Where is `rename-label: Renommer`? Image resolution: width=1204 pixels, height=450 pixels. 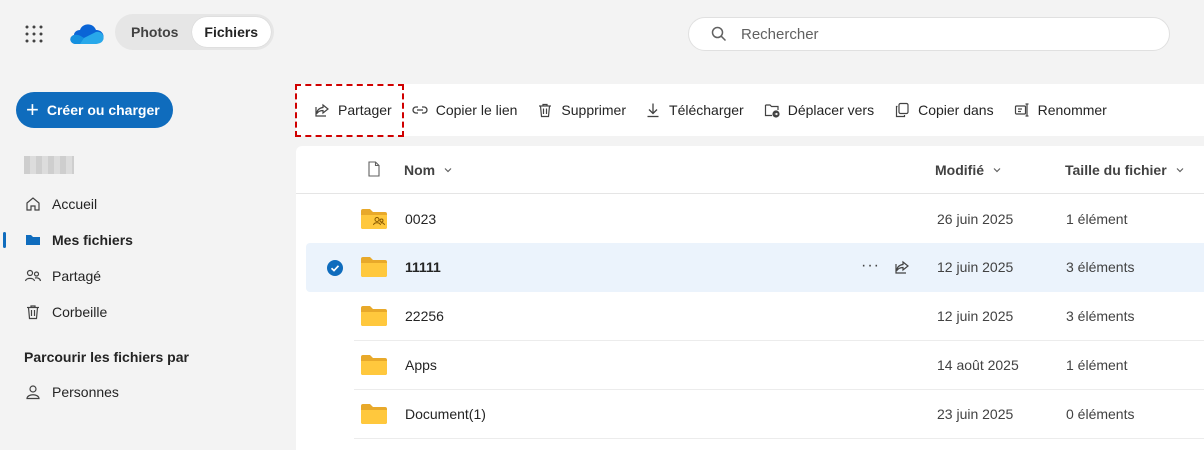 rename-label: Renommer is located at coordinates (1072, 110).